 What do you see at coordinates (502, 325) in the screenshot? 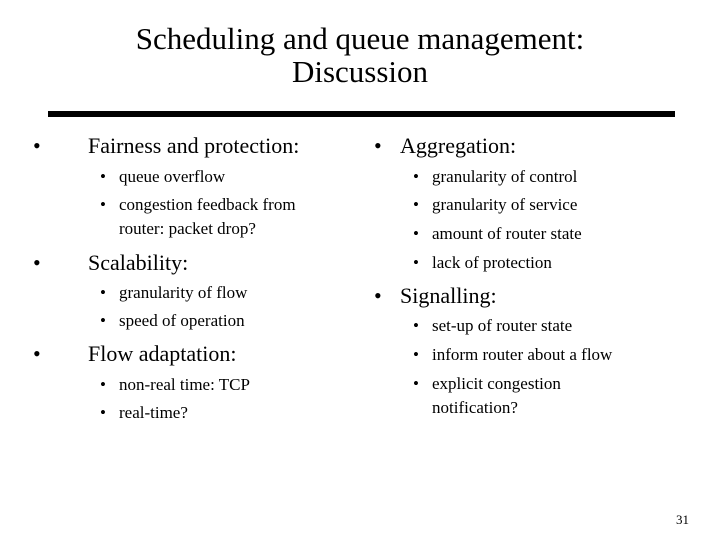
I see `sub-item: set-up of router state` at bounding box center [502, 325].